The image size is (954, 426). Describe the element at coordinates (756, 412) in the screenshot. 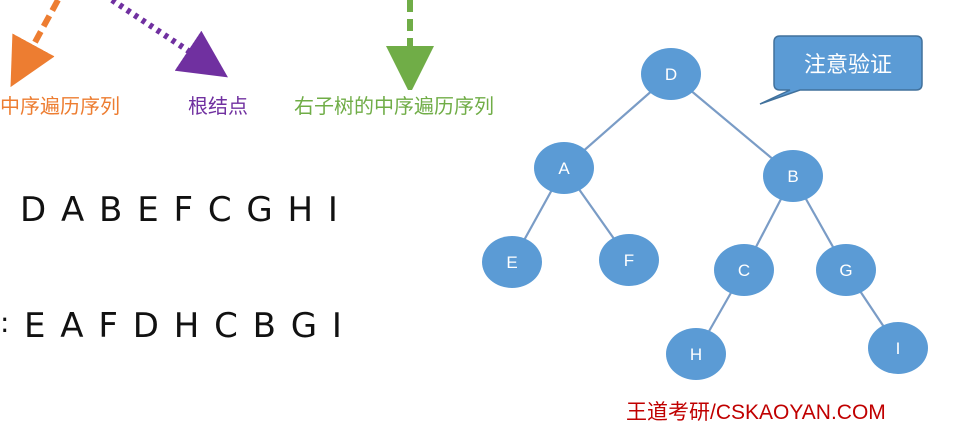

I see `footer-watermark: 王道考研/CSKAOYAN.COM` at that location.